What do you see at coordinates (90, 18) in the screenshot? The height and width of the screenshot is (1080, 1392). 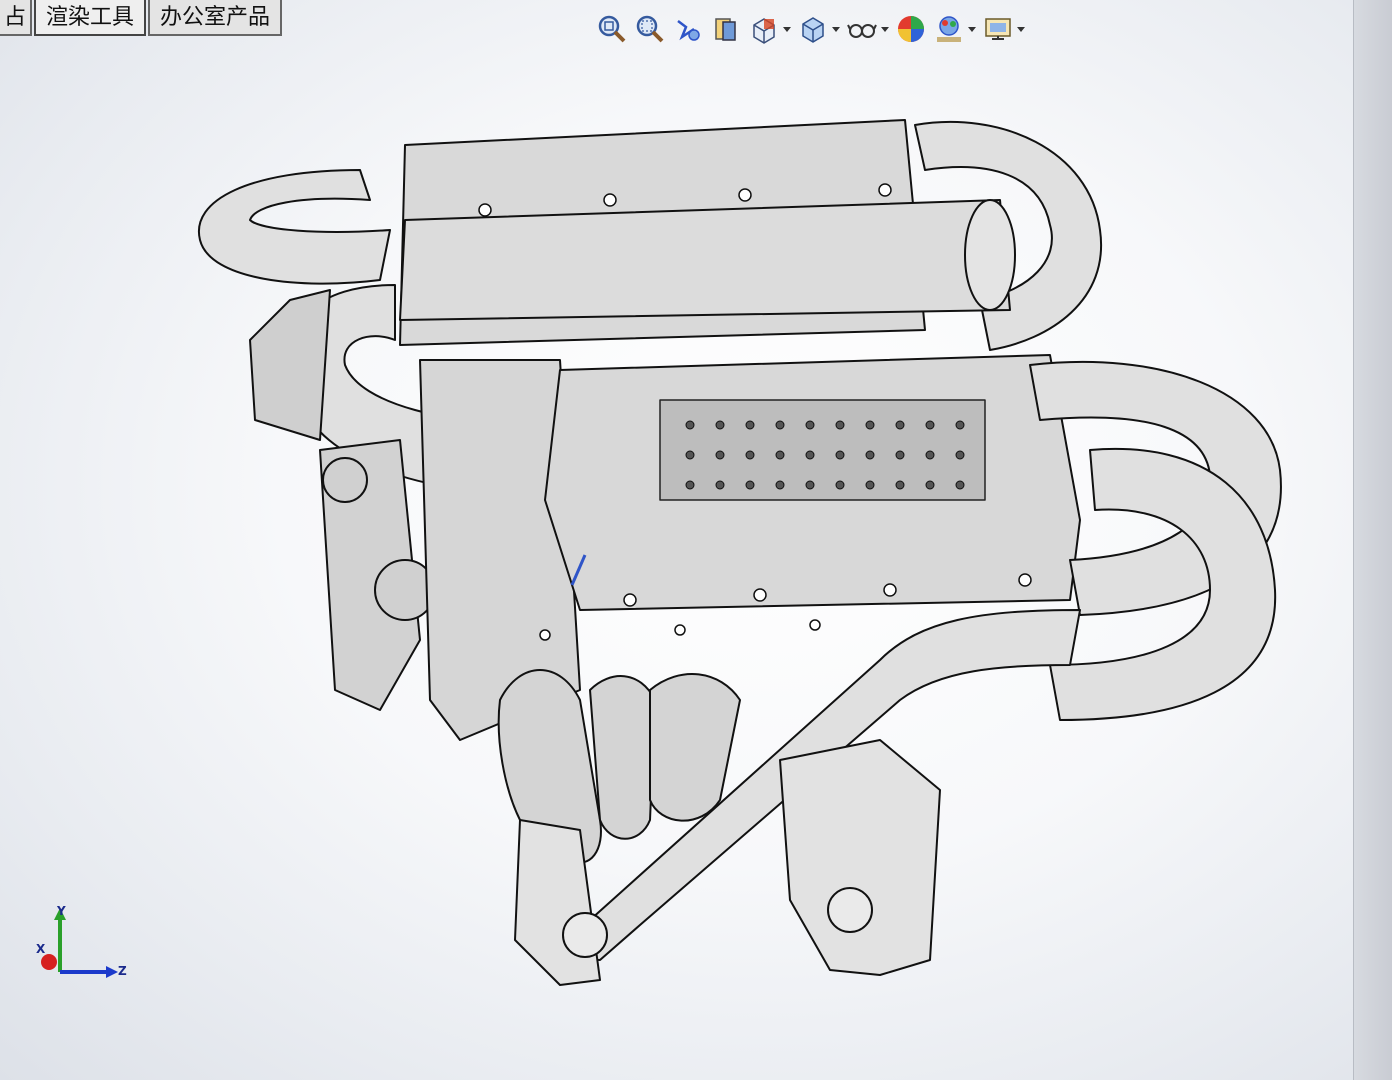 I see `tab-render-tools: 渲染工具` at bounding box center [90, 18].